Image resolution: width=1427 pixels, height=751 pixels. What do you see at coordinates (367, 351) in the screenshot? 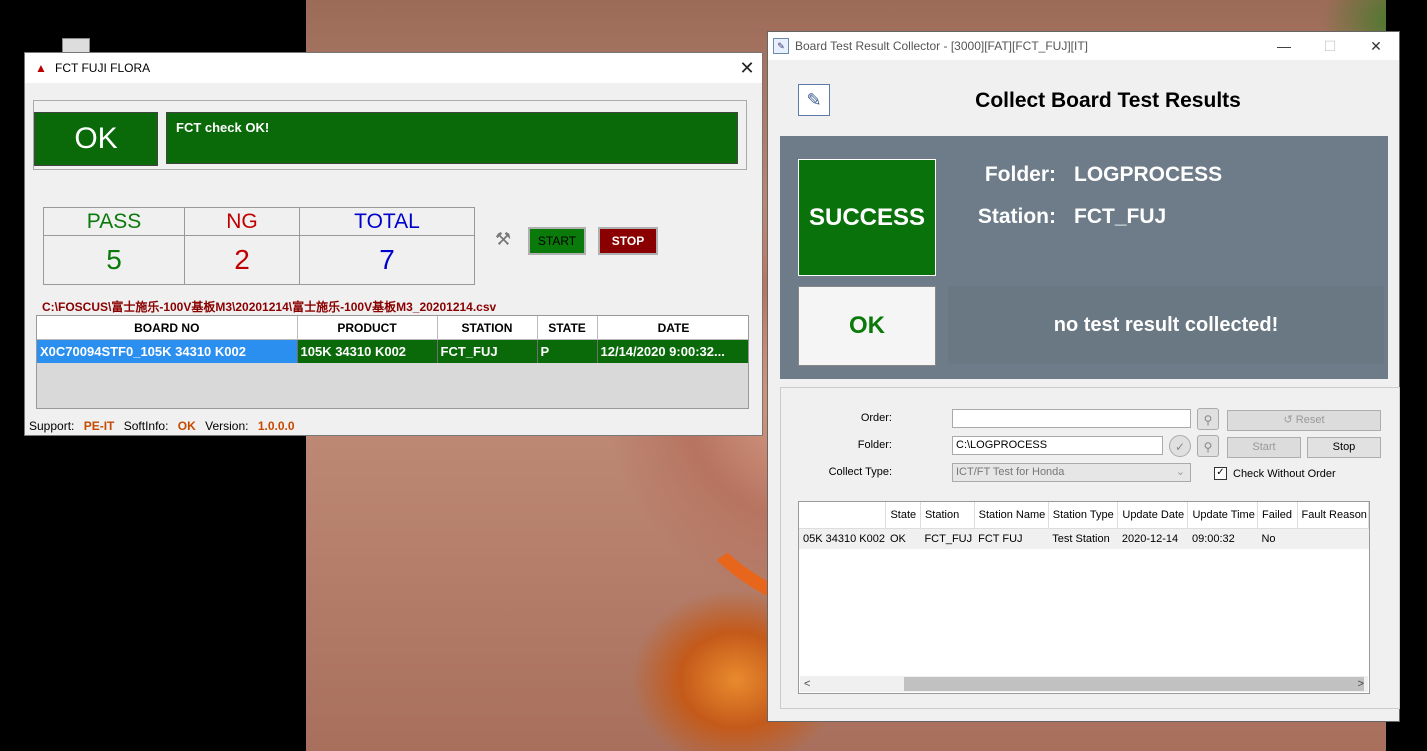
I see `cell-product: 105K 34310 K002` at bounding box center [367, 351].